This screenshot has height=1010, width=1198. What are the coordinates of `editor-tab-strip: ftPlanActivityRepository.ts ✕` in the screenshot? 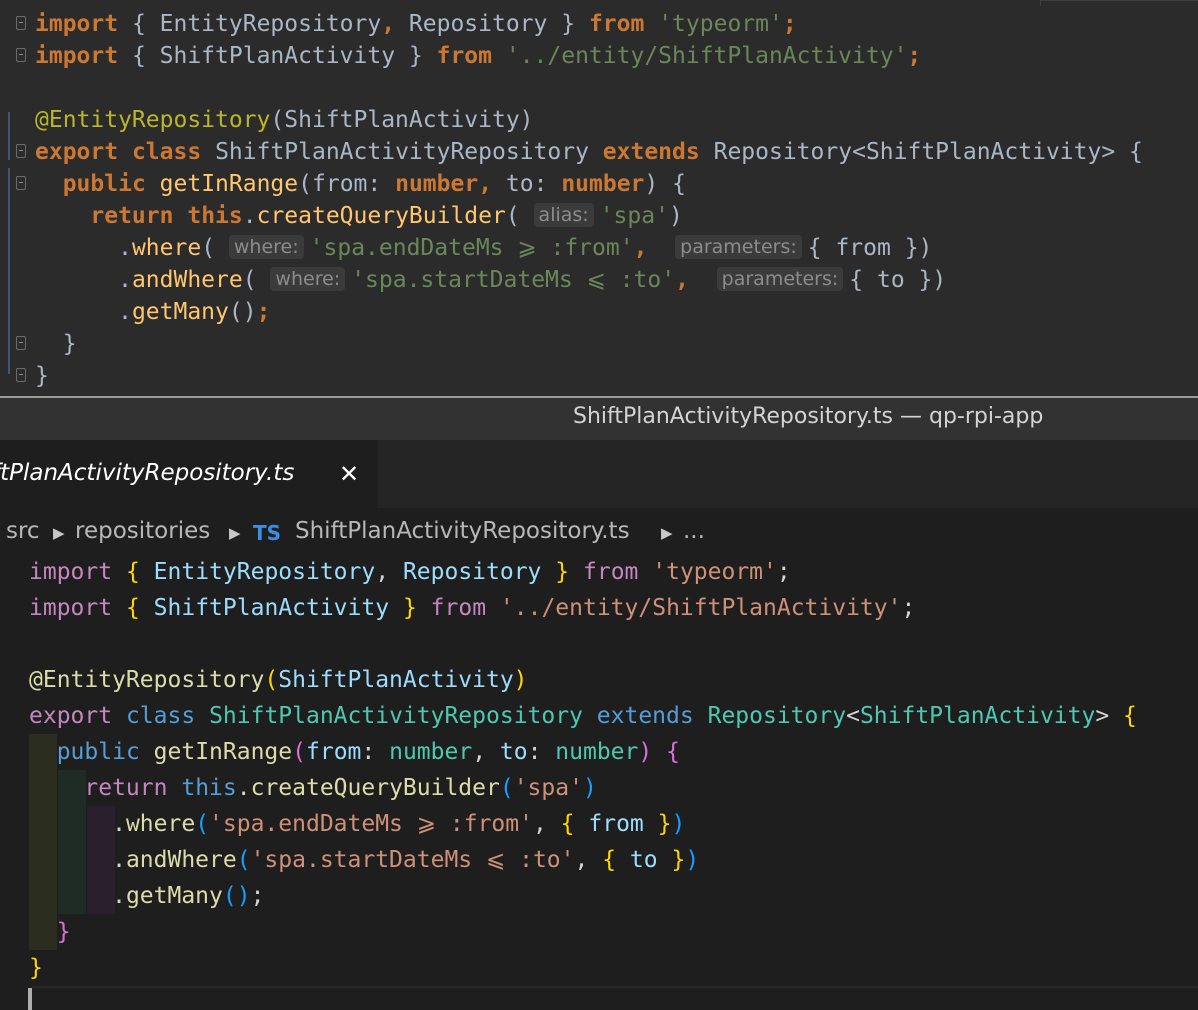 It's located at (599, 474).